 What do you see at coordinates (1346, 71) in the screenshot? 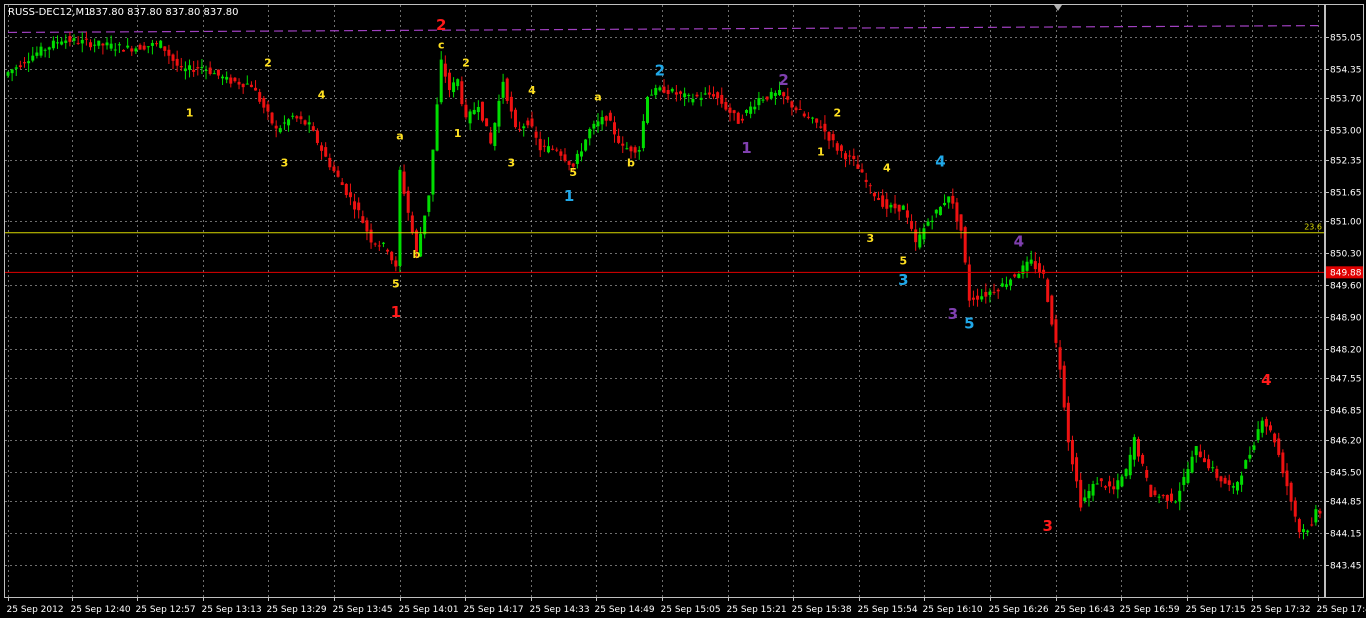
I see `y-tick-label: 854.35` at bounding box center [1346, 71].